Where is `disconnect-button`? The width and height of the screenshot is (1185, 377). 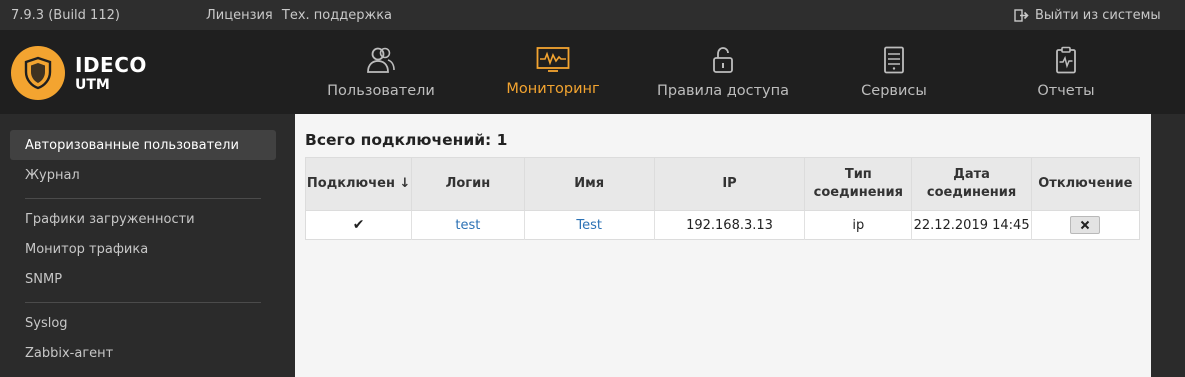
disconnect-button is located at coordinates (1085, 225).